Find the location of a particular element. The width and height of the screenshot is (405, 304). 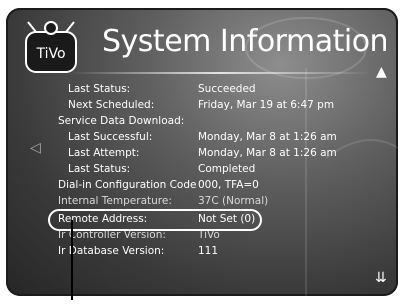

scroll-up-icon: ▲ is located at coordinates (381, 72).